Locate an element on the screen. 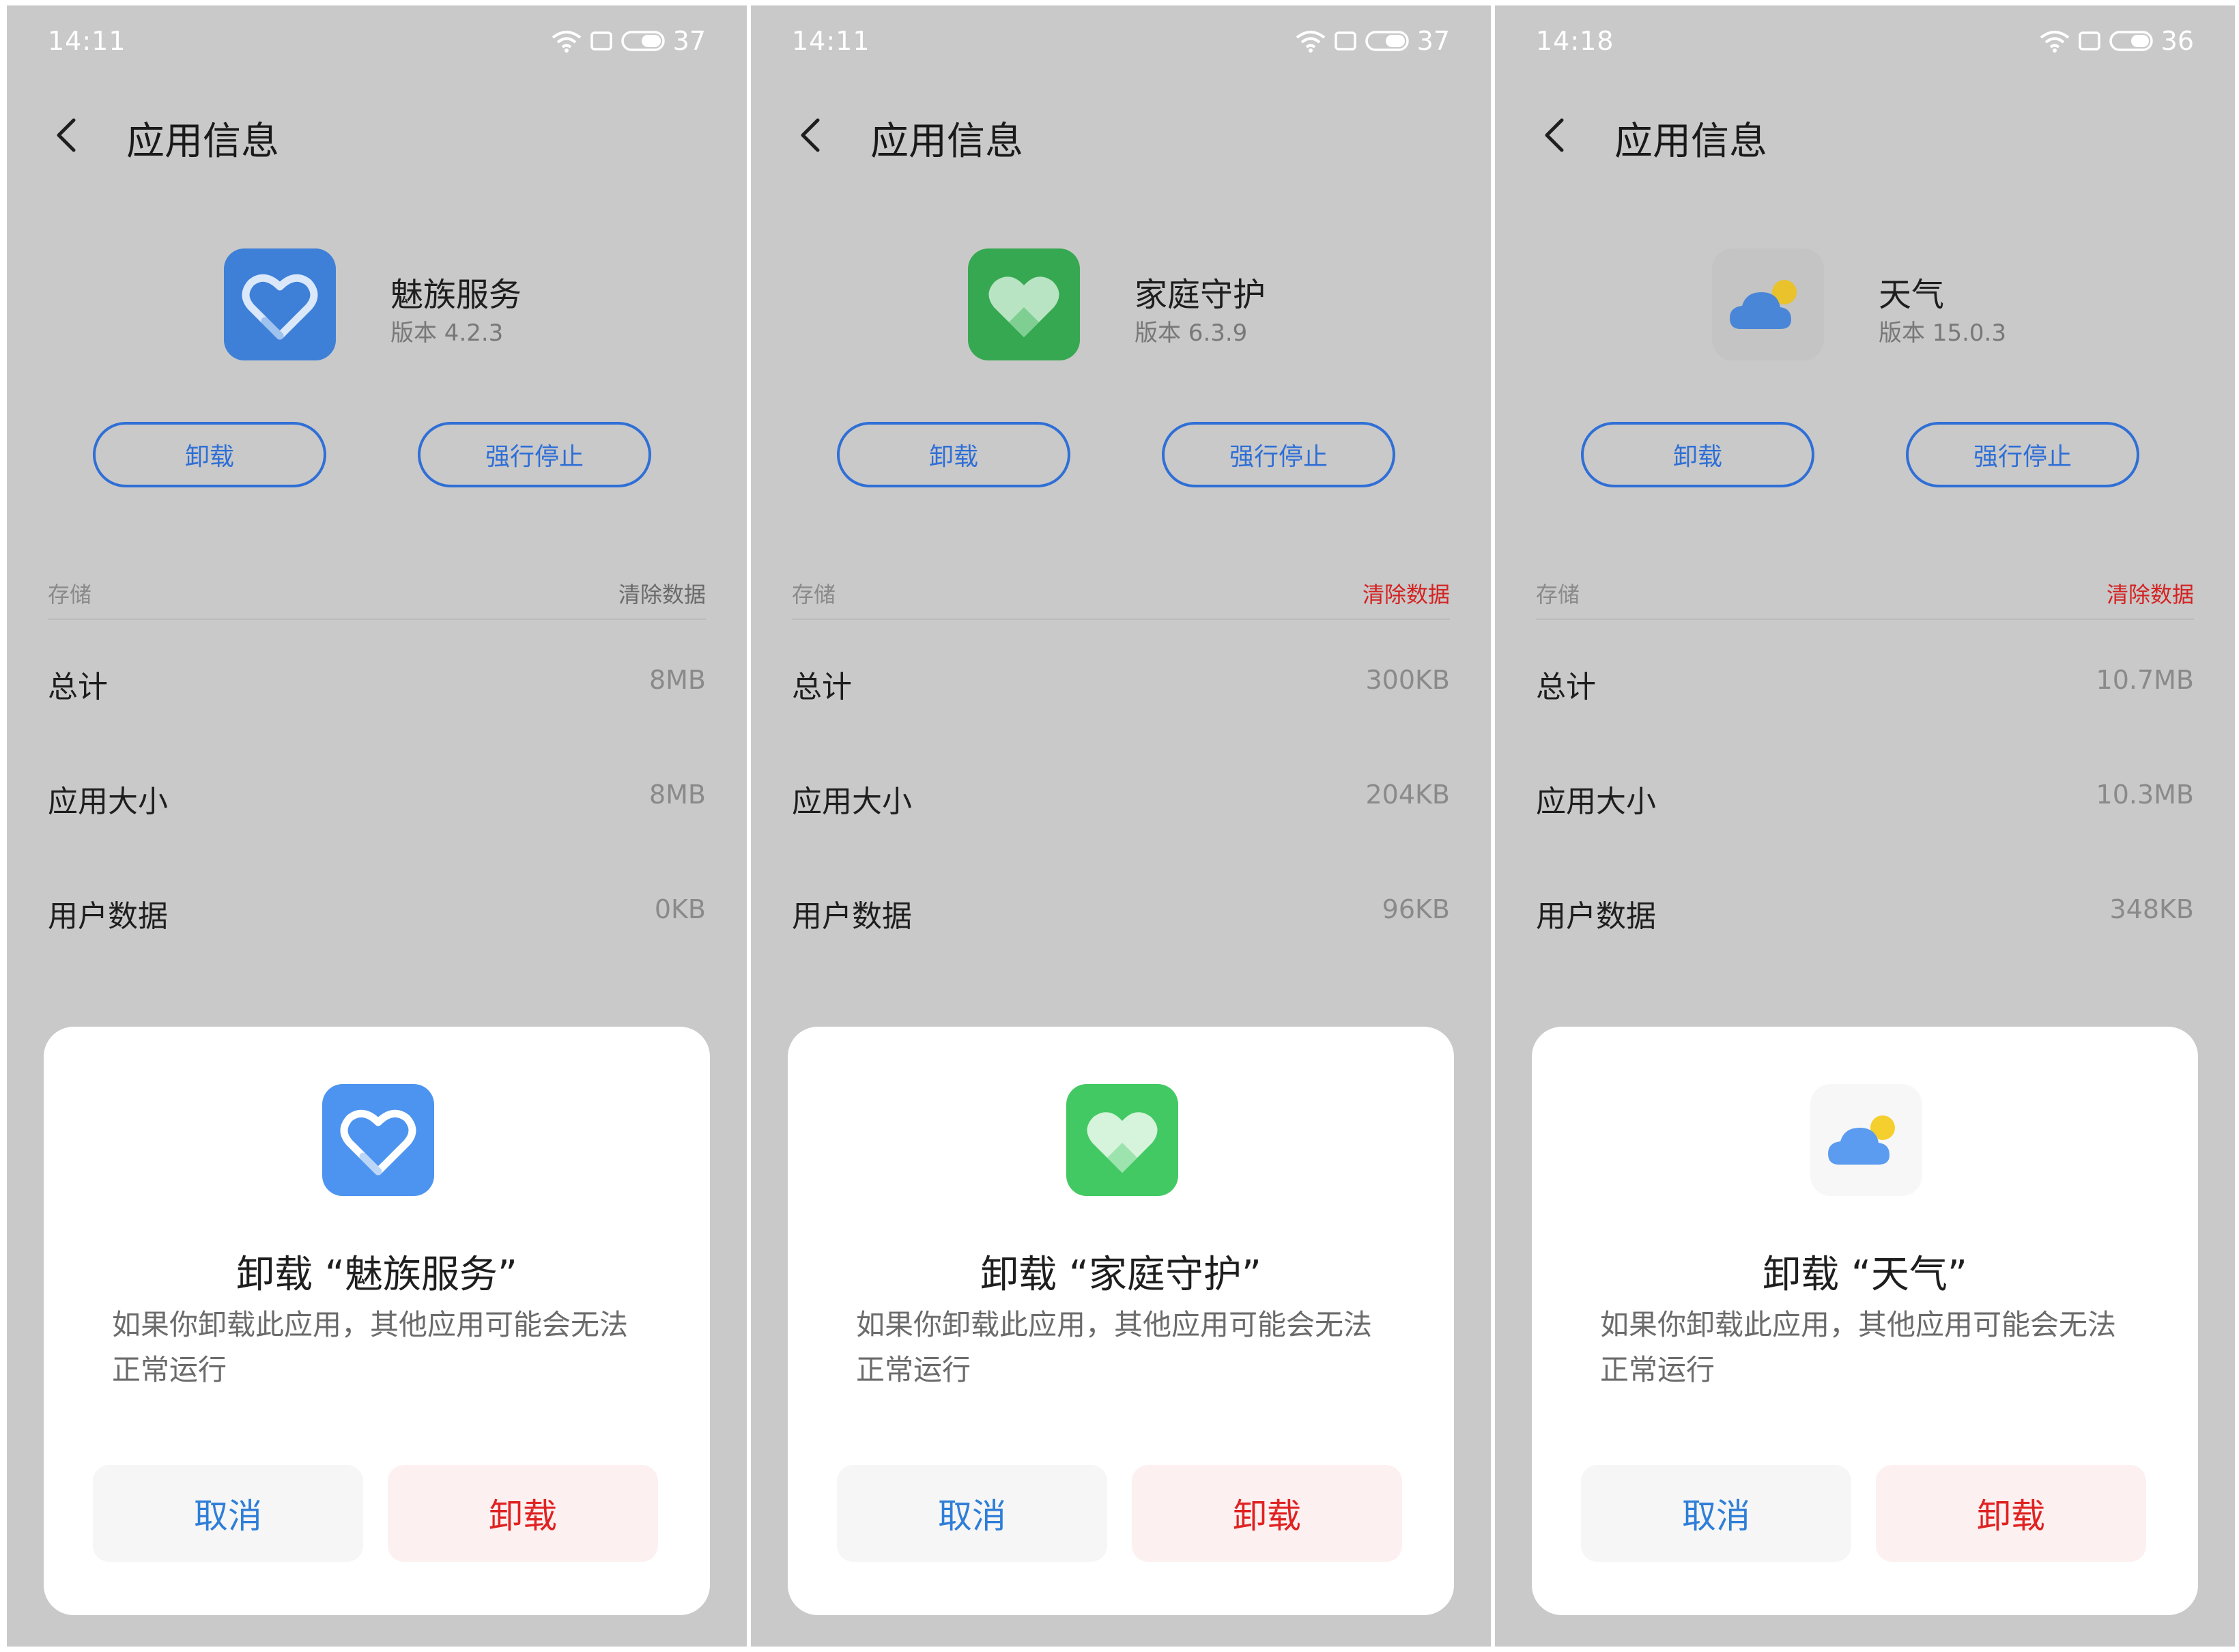 Image resolution: width=2239 pixels, height=1652 pixels. app-summary: 天气 版本 15.0.3 is located at coordinates (1865, 309).